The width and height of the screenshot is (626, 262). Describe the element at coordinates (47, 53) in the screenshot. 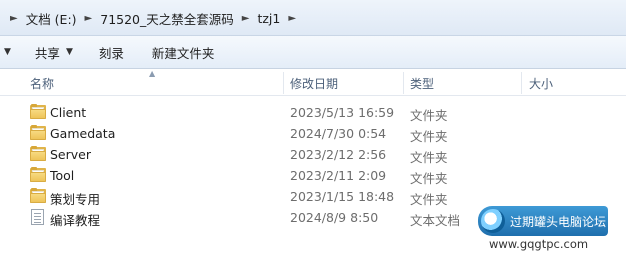

I see `share-label: 共享` at that location.